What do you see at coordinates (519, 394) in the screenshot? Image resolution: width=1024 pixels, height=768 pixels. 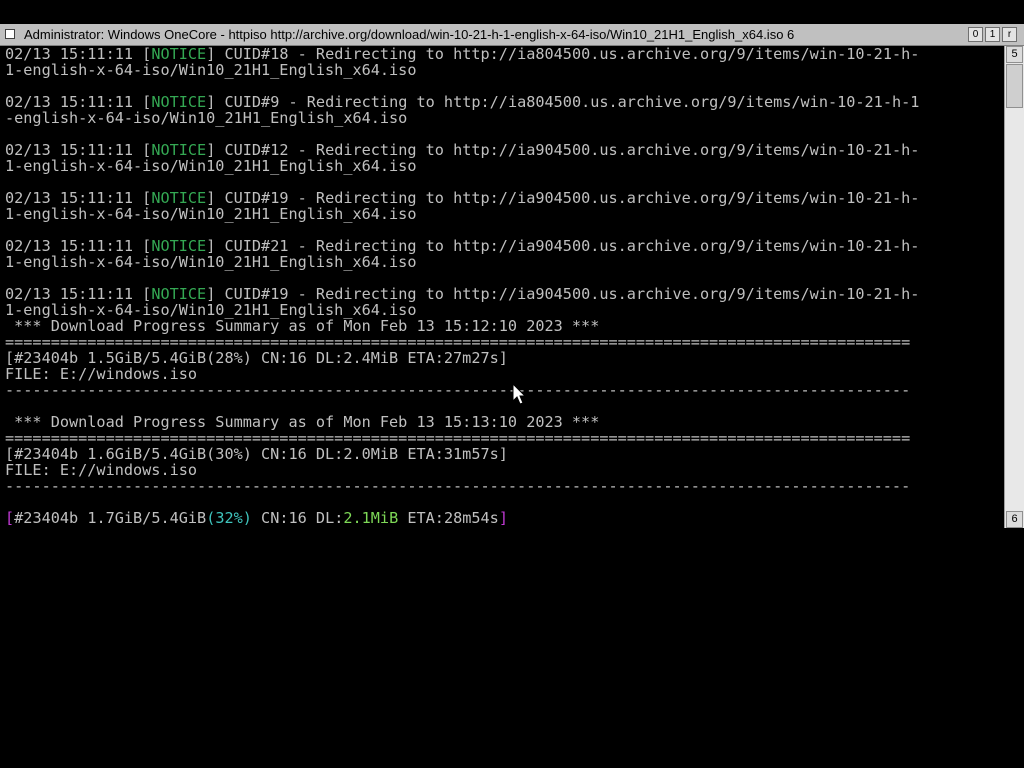 I see `mouse-pointer-icon` at bounding box center [519, 394].